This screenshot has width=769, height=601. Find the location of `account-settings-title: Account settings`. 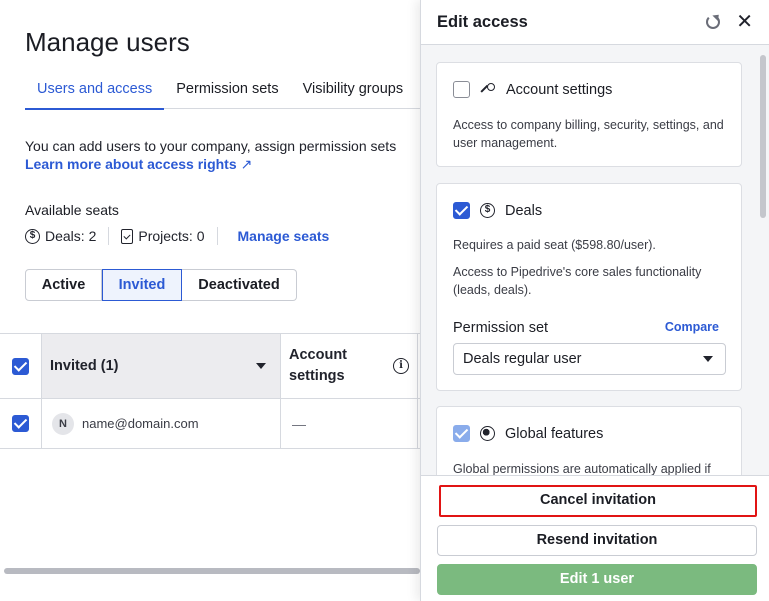

account-settings-title: Account settings is located at coordinates (559, 89).